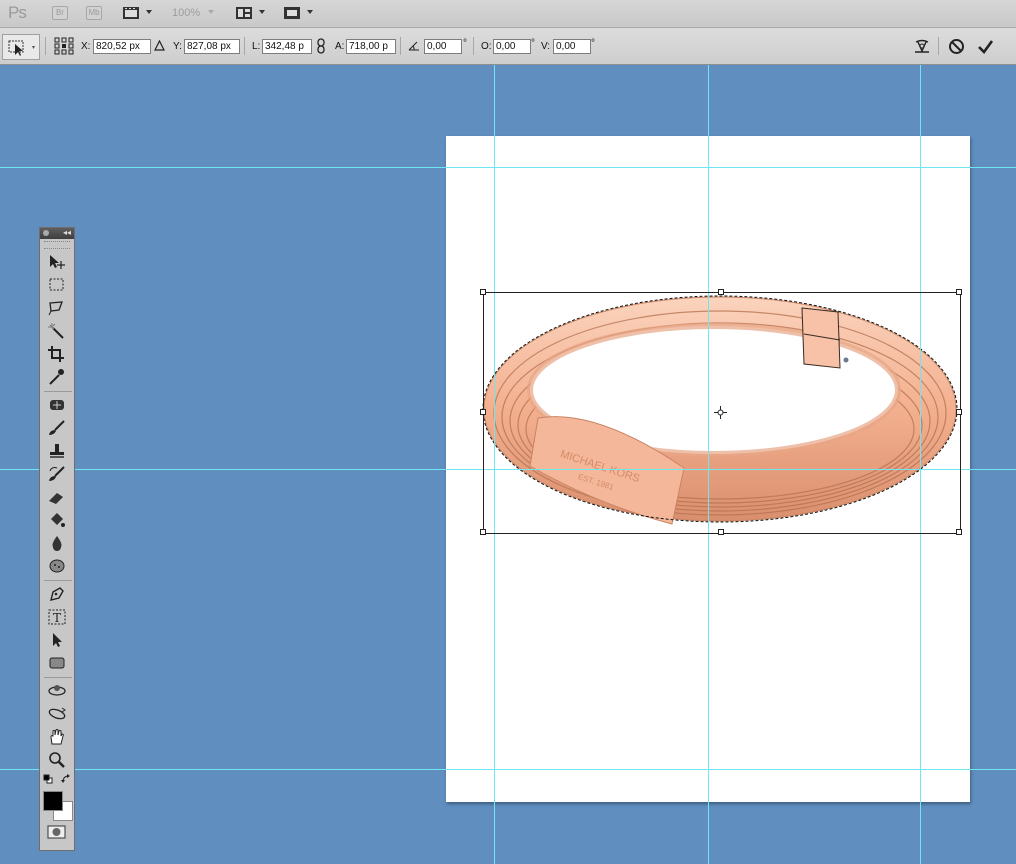 The image size is (1016, 864). I want to click on photoshop-logo: Ps, so click(17, 12).